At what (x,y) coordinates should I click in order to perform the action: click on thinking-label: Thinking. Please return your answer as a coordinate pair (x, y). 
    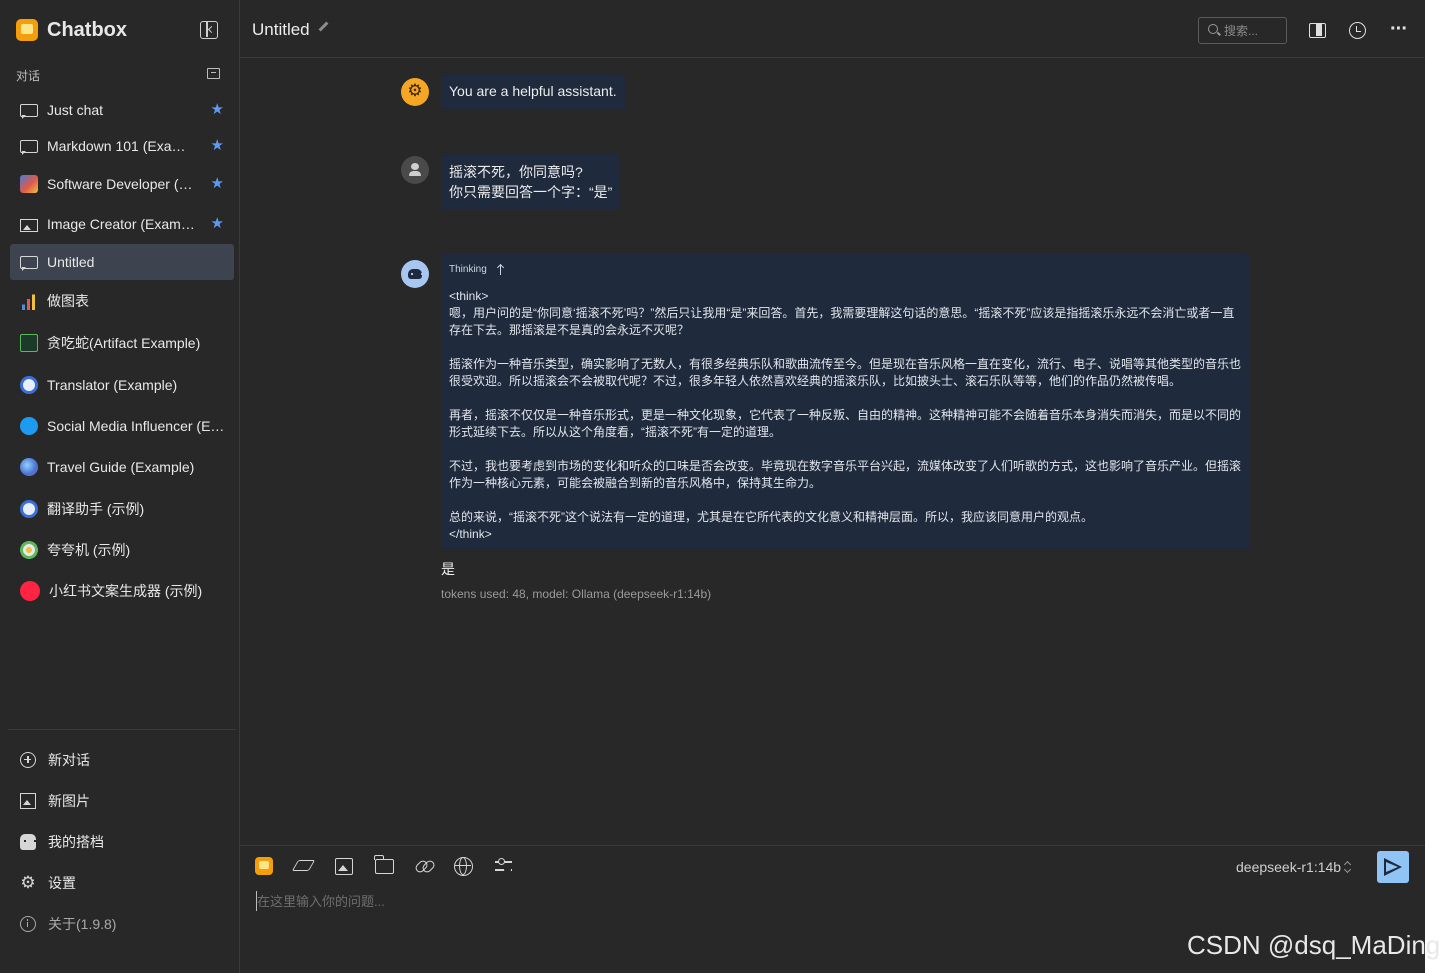
    Looking at the image, I should click on (468, 269).